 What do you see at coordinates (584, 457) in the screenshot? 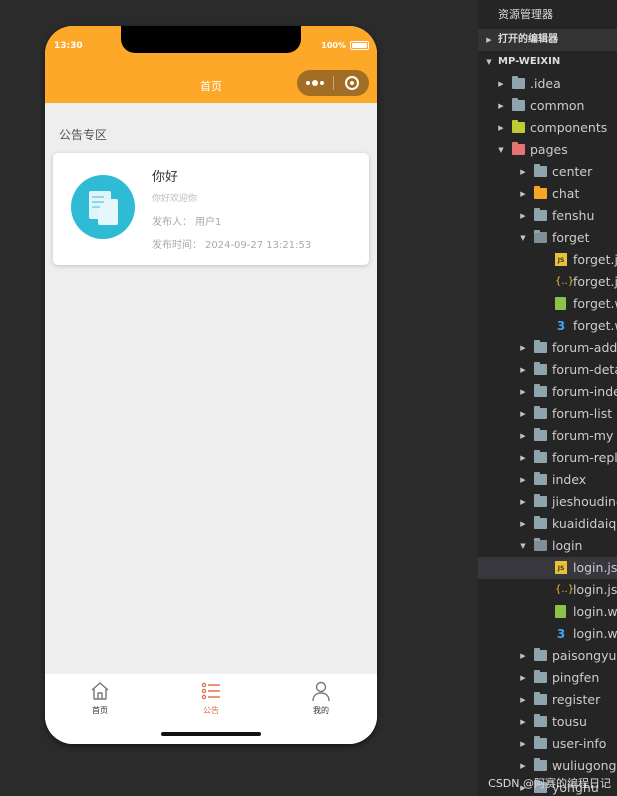
I see `tree-item-label: forum-reply` at bounding box center [584, 457].